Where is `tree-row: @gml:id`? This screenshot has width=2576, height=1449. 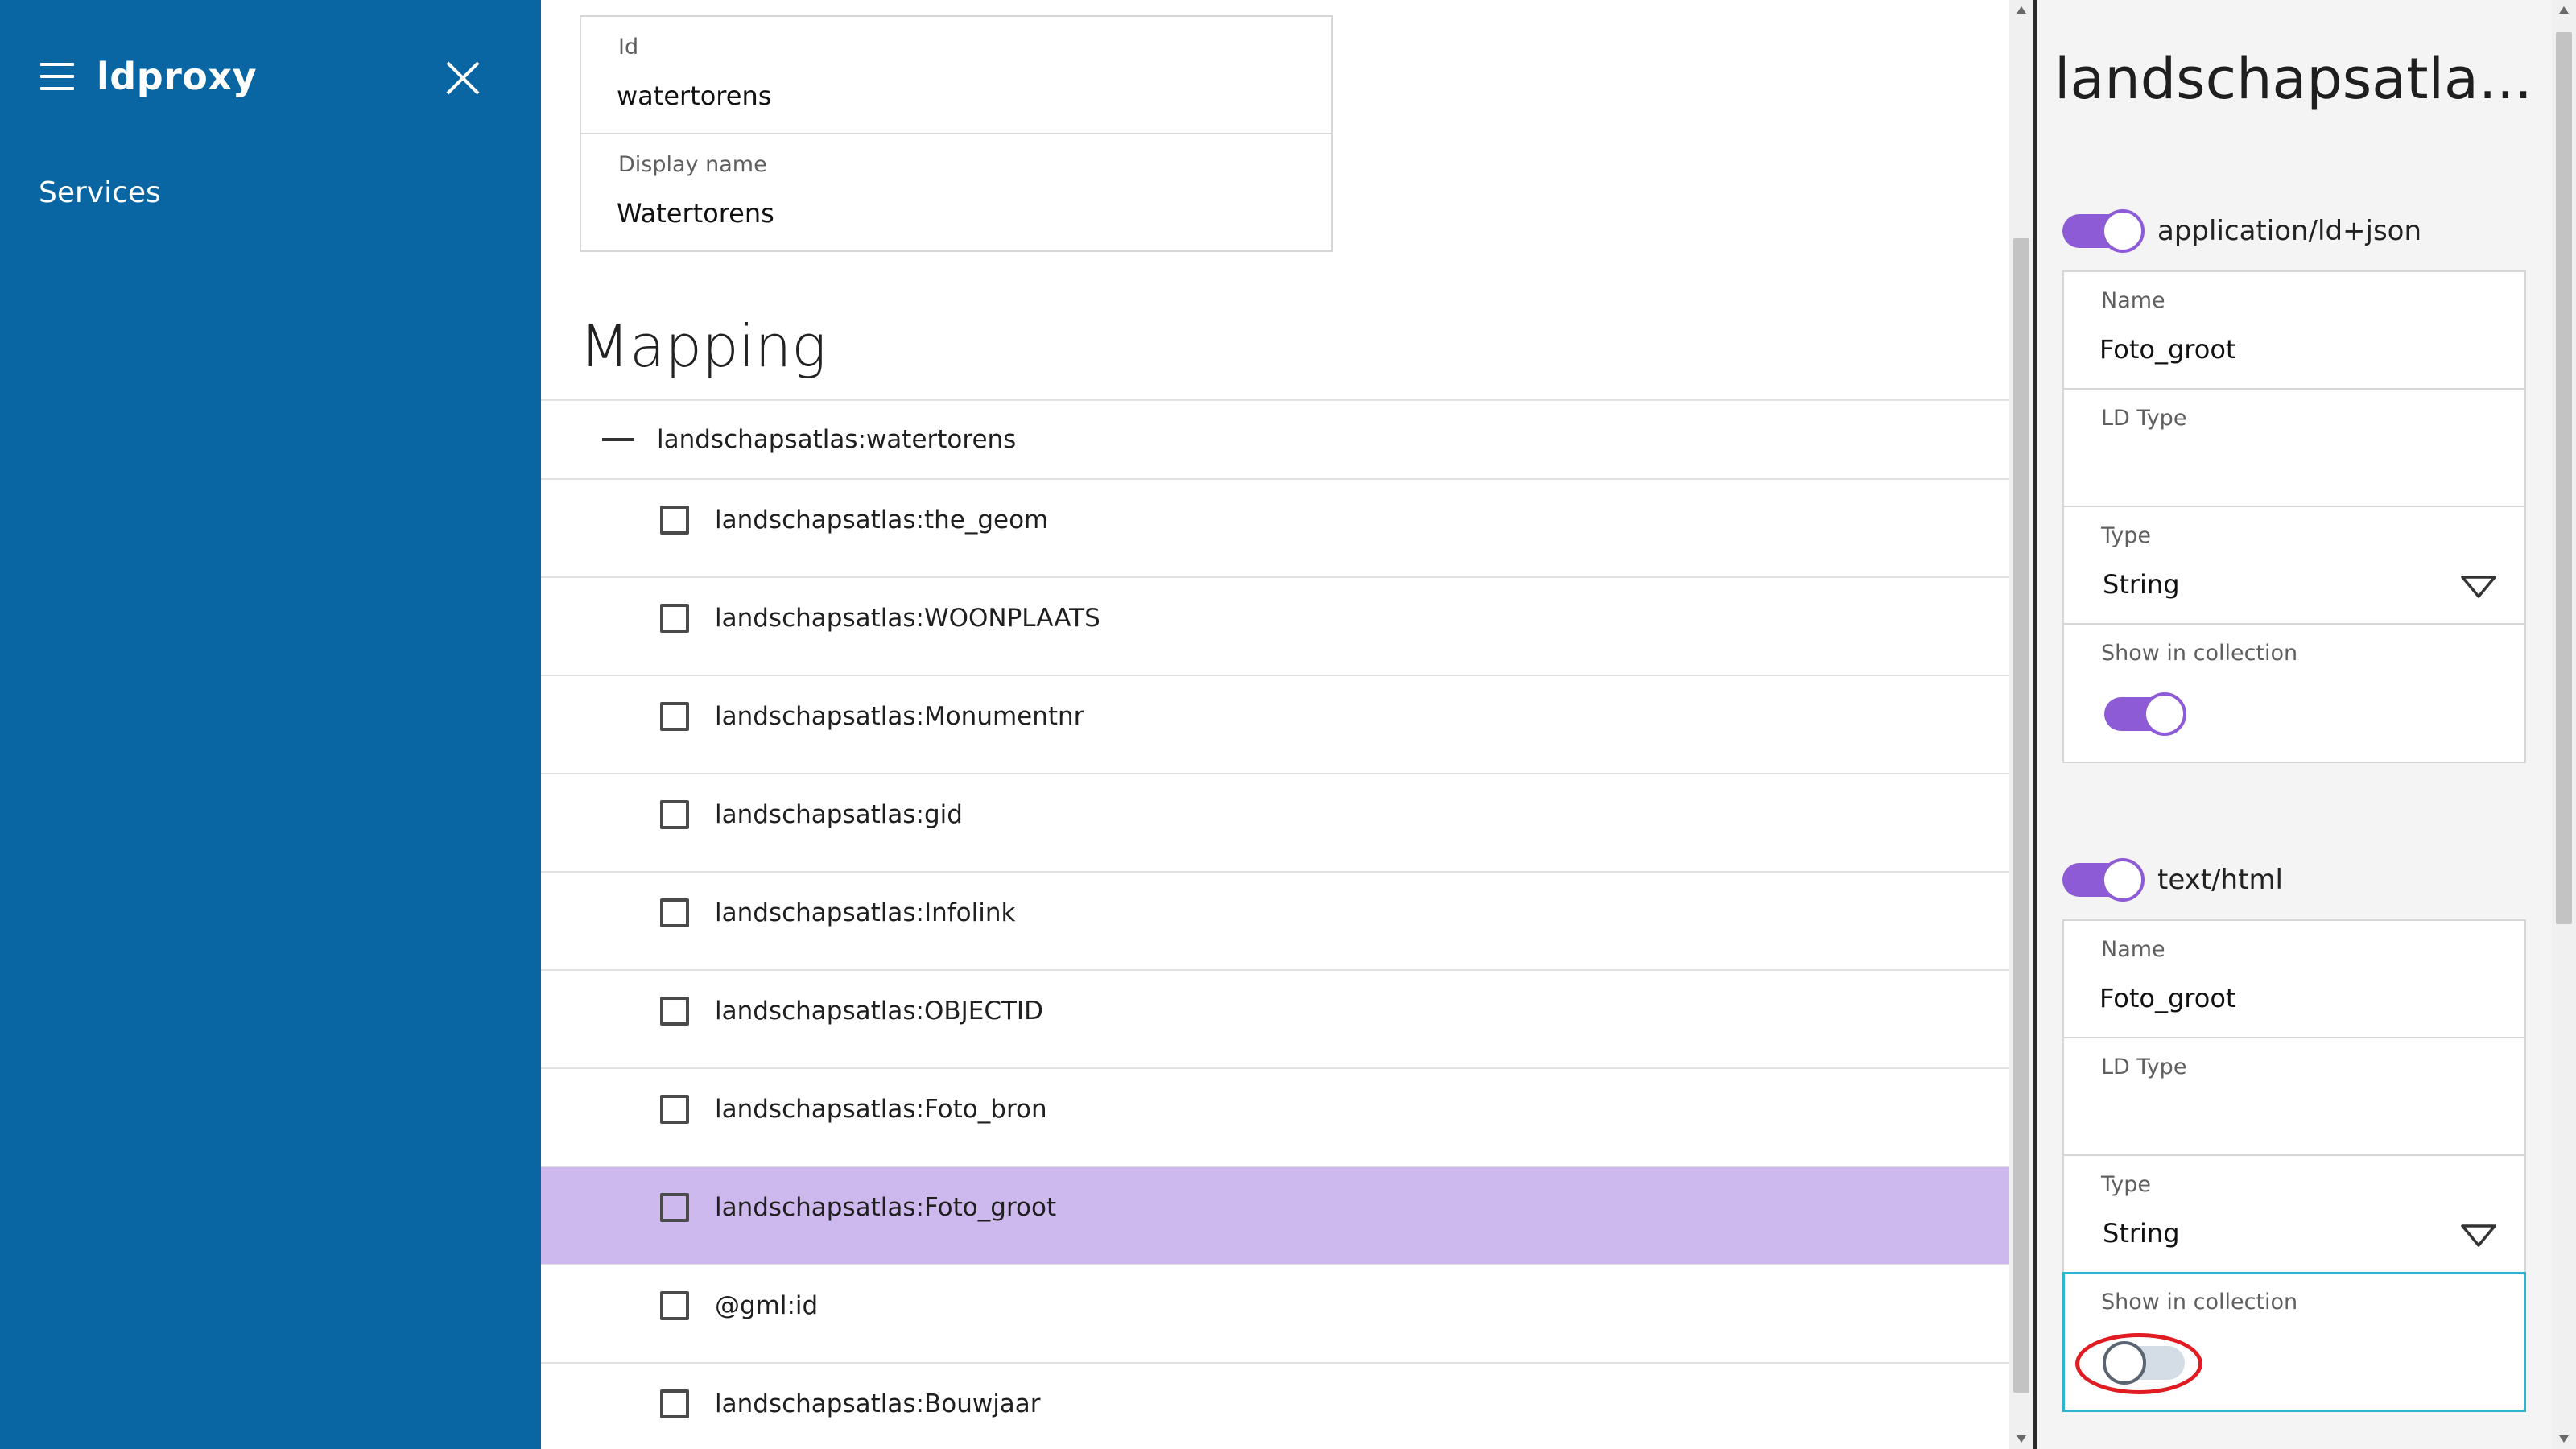 tree-row: @gml:id is located at coordinates (1275, 1314).